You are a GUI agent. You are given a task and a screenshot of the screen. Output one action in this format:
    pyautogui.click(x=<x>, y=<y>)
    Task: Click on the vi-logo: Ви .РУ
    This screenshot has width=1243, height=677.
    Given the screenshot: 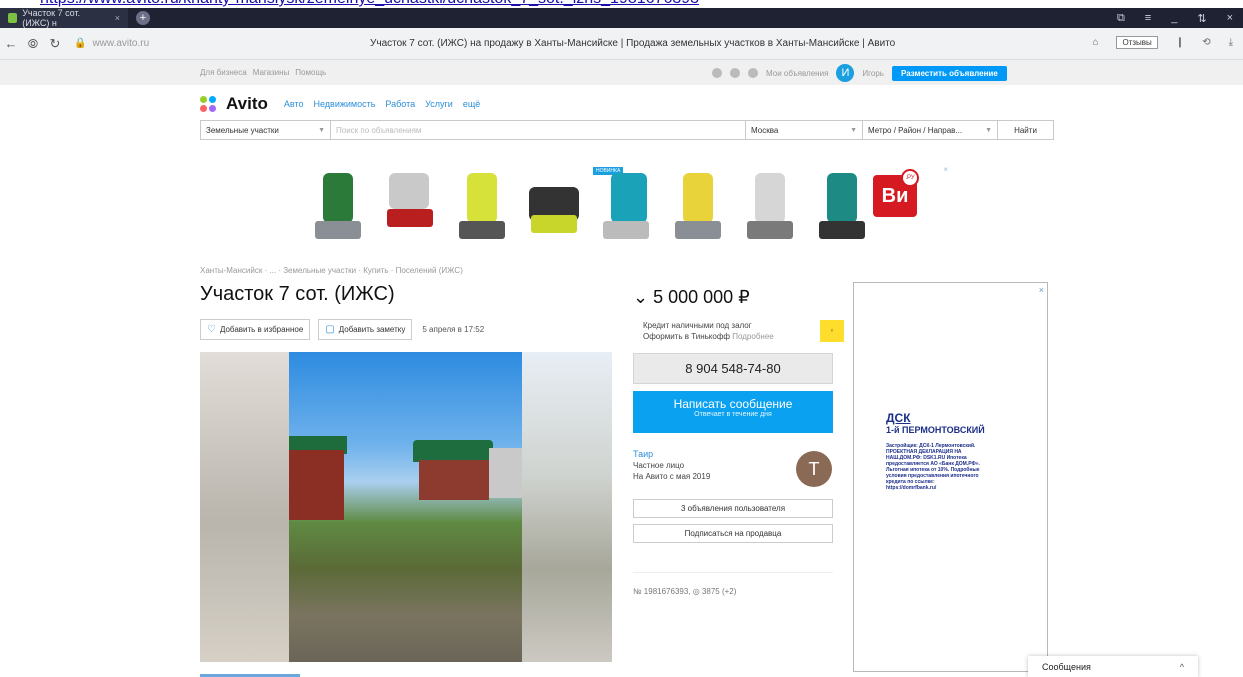 What is the action you would take?
    pyautogui.click(x=898, y=205)
    